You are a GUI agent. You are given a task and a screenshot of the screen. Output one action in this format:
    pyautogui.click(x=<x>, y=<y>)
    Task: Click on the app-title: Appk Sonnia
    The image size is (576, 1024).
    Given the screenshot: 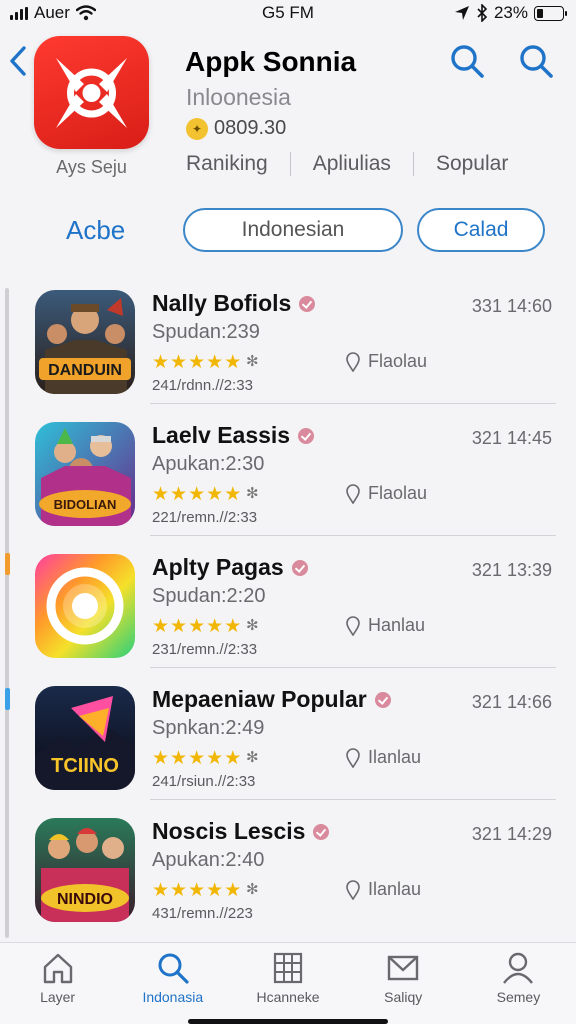 What is the action you would take?
    pyautogui.click(x=271, y=61)
    